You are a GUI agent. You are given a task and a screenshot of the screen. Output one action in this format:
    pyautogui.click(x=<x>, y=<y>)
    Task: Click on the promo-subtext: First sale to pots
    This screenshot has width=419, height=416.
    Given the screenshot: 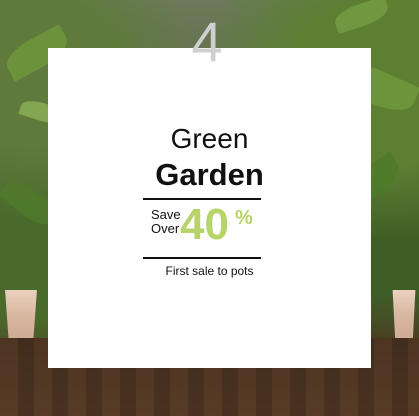 What is the action you would take?
    pyautogui.click(x=209, y=271)
    